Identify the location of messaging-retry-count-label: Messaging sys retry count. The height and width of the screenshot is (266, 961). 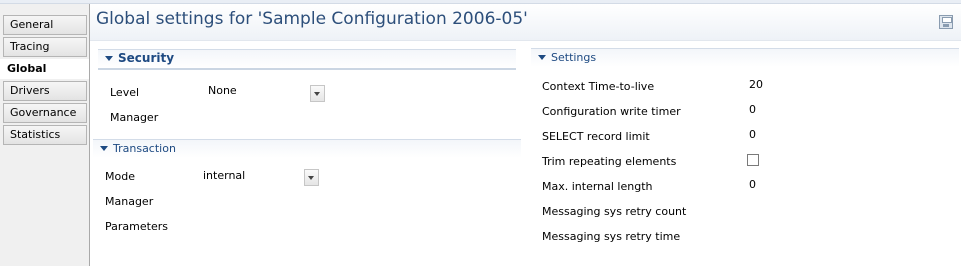
(614, 211).